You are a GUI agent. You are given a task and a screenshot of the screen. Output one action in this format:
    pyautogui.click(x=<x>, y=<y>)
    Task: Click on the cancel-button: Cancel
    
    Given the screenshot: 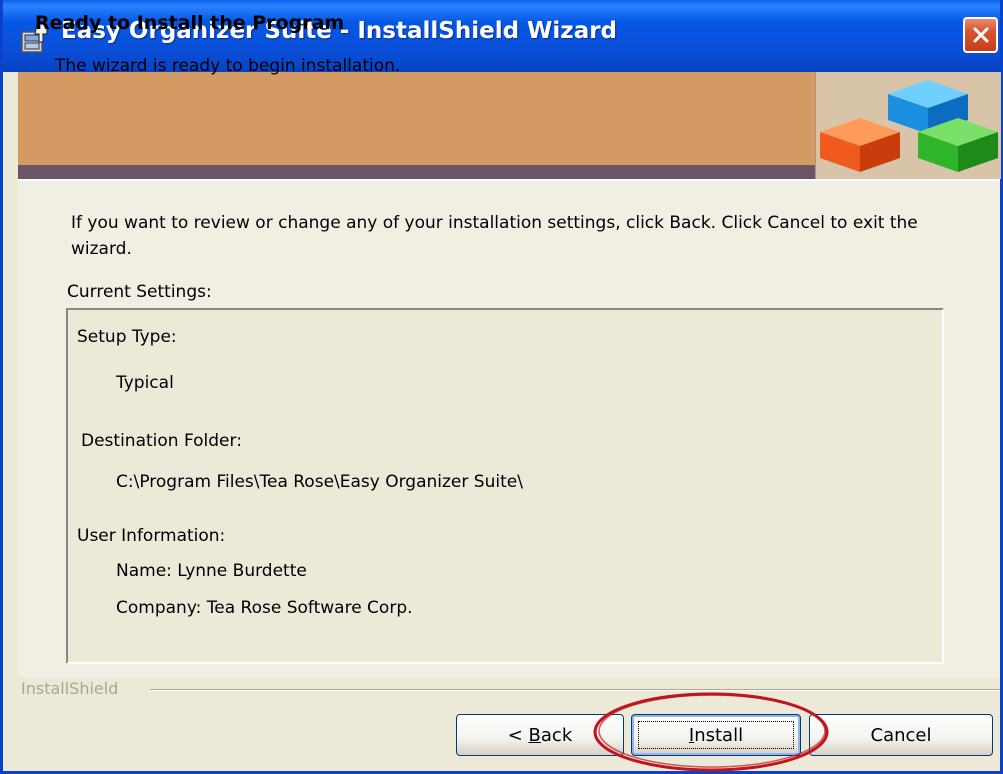 What is the action you would take?
    pyautogui.click(x=901, y=735)
    